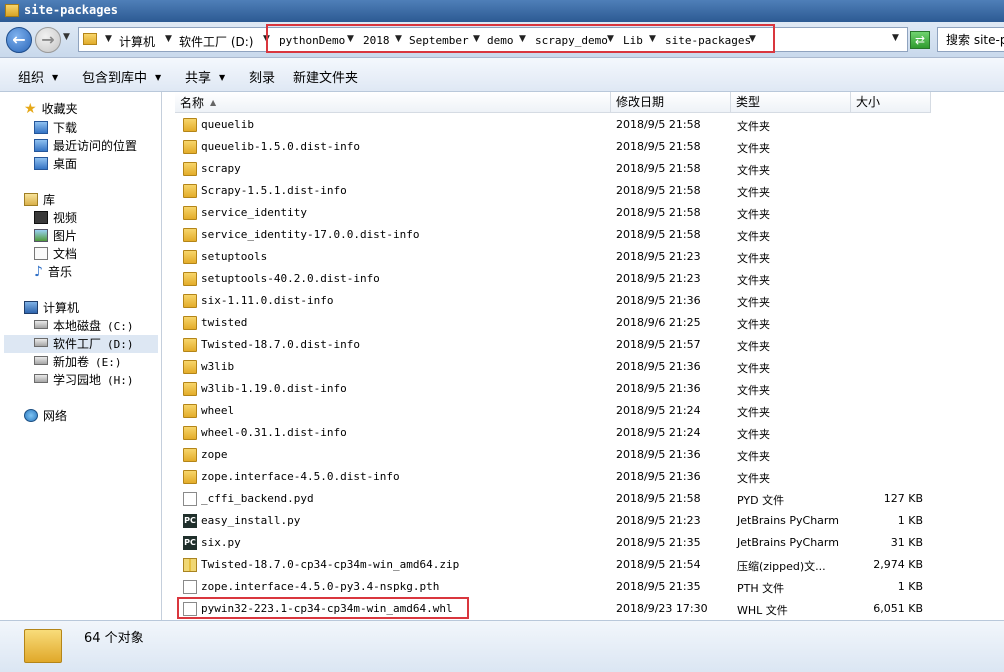 The width and height of the screenshot is (1004, 672). I want to click on forward-button: →, so click(48, 40).